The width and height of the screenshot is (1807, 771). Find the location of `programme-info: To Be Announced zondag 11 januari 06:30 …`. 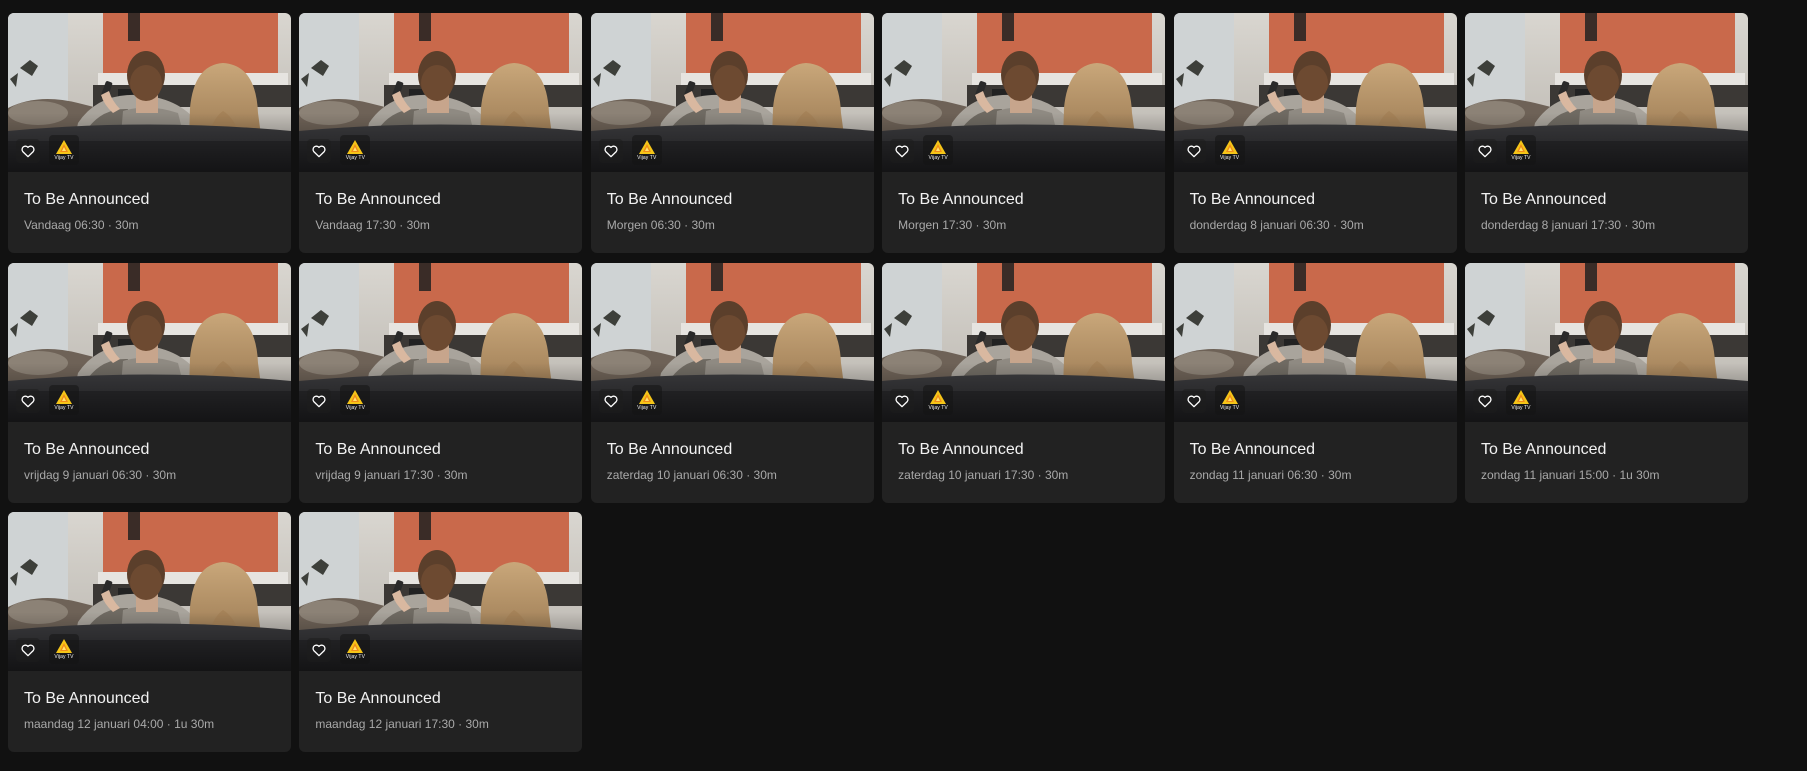

programme-info: To Be Announced zondag 11 januari 06:30 … is located at coordinates (1315, 452).